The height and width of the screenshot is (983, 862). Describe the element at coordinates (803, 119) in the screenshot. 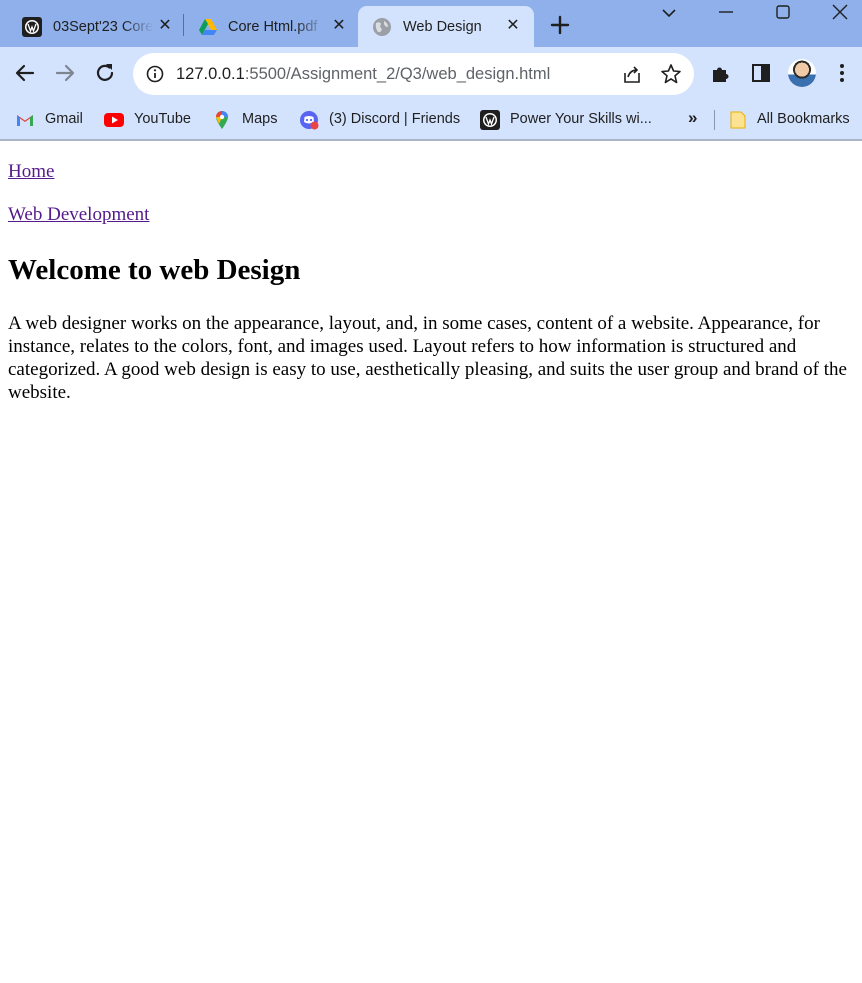

I see `all-bookmarks-label: All Bookmarks` at that location.